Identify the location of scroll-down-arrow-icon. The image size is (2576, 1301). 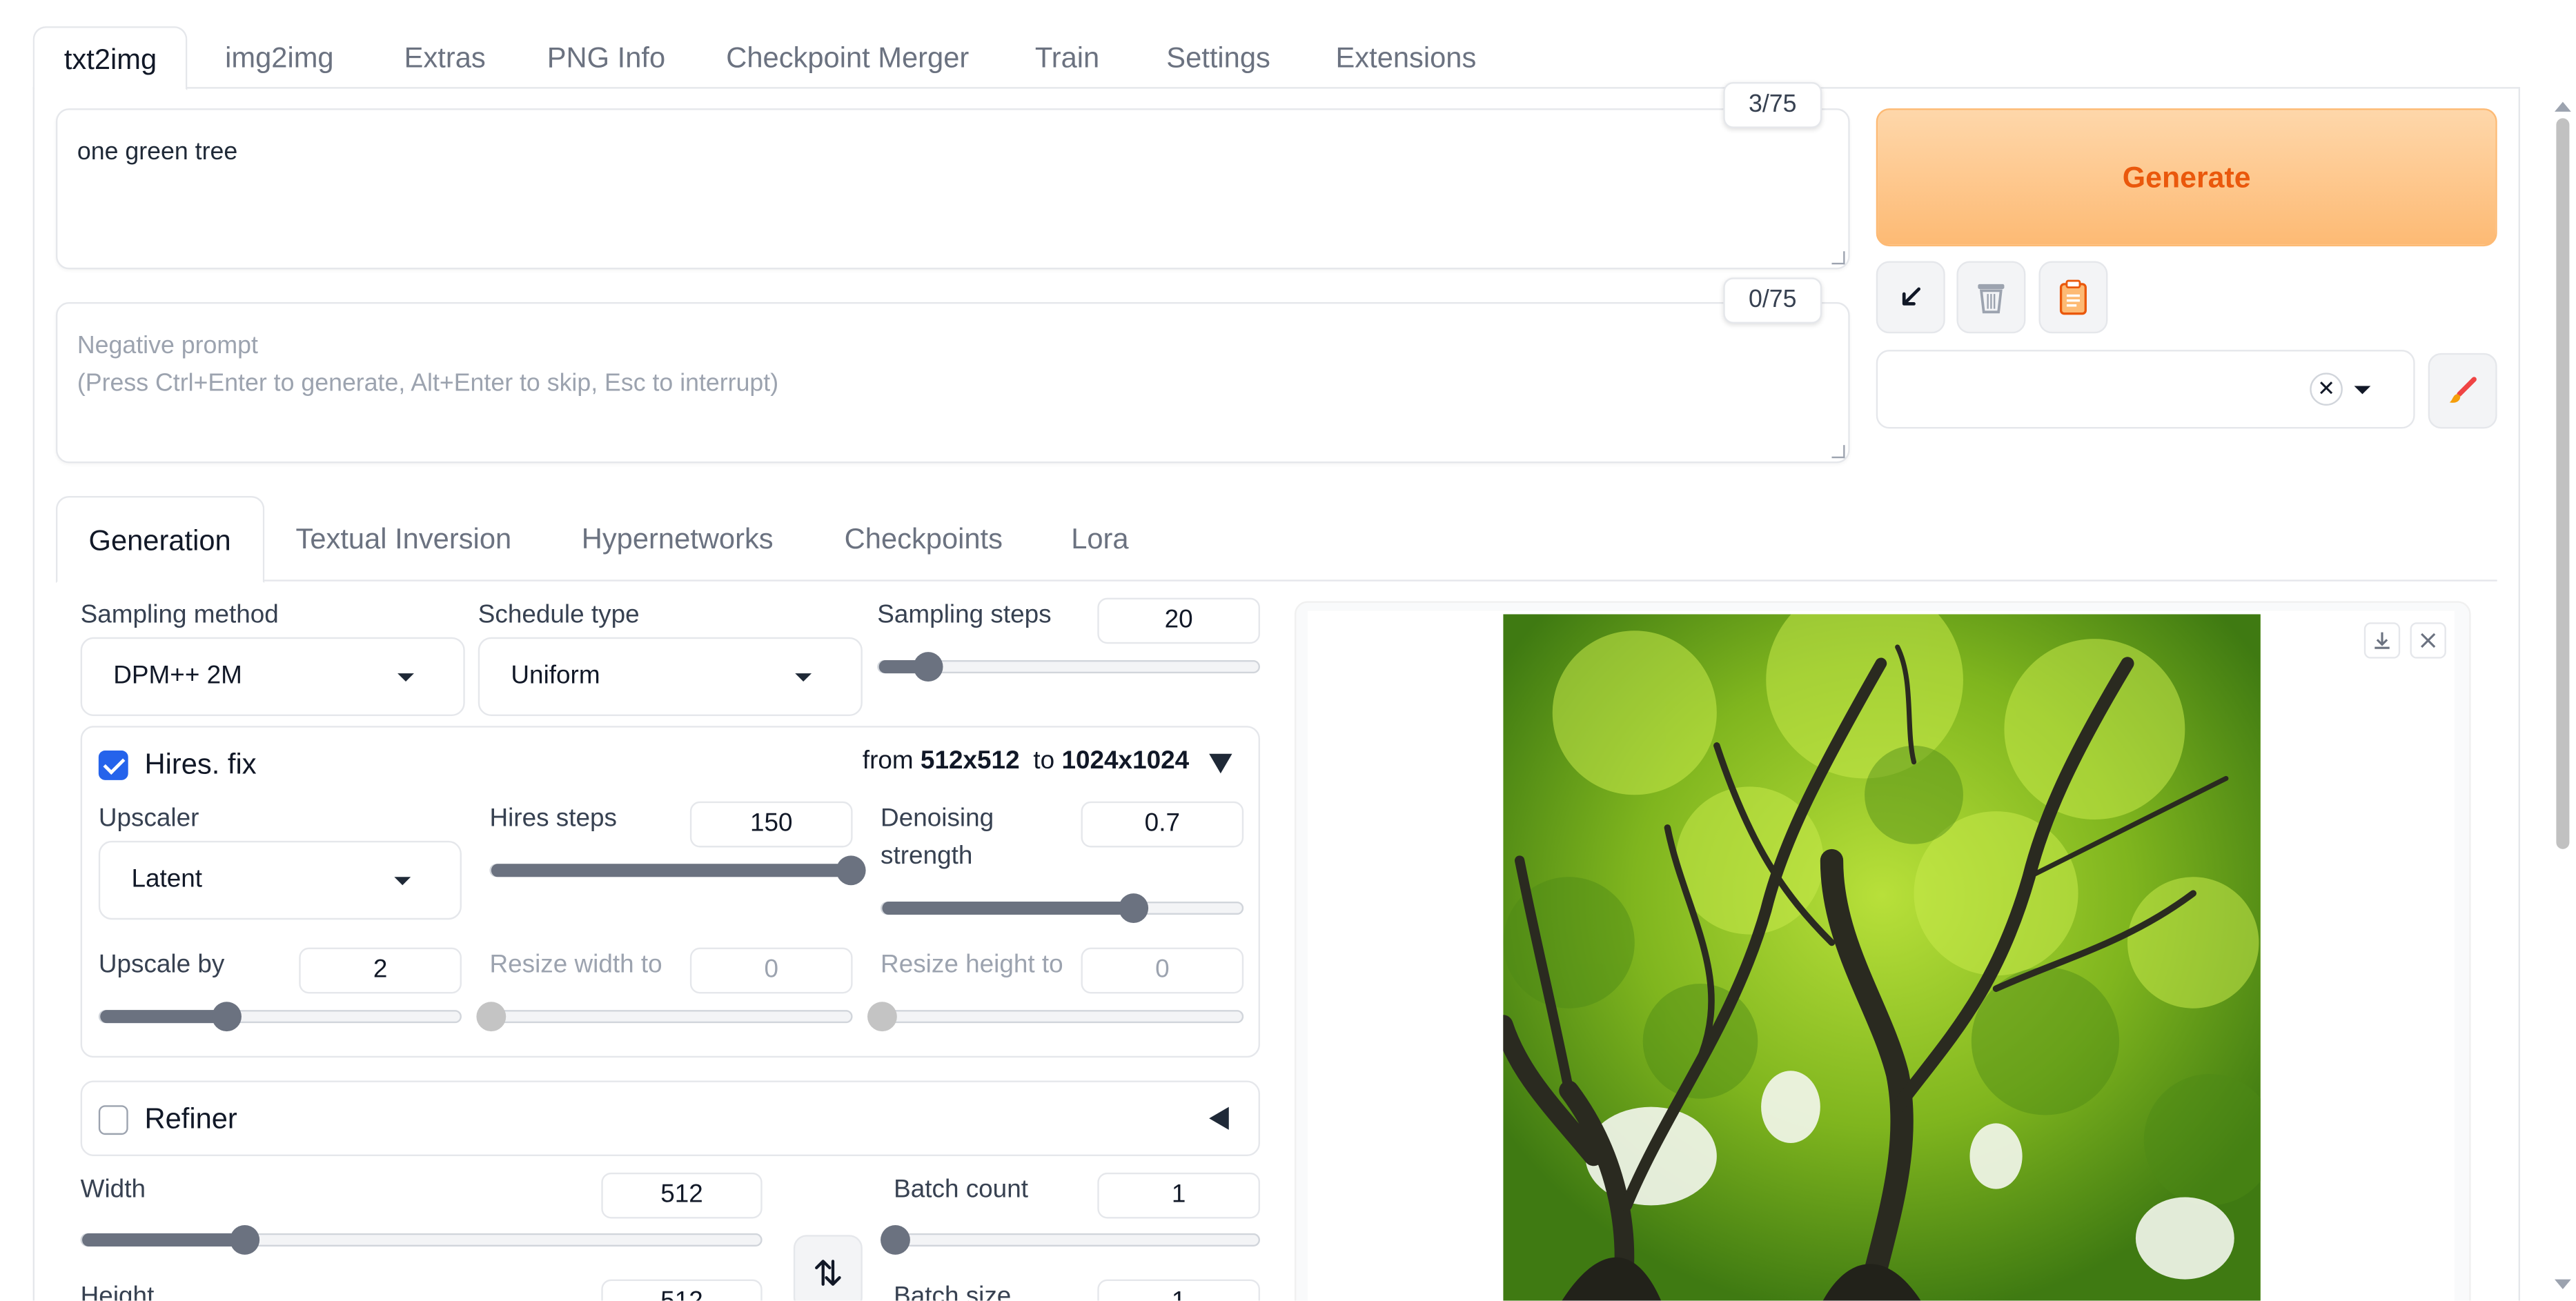
(2562, 1284).